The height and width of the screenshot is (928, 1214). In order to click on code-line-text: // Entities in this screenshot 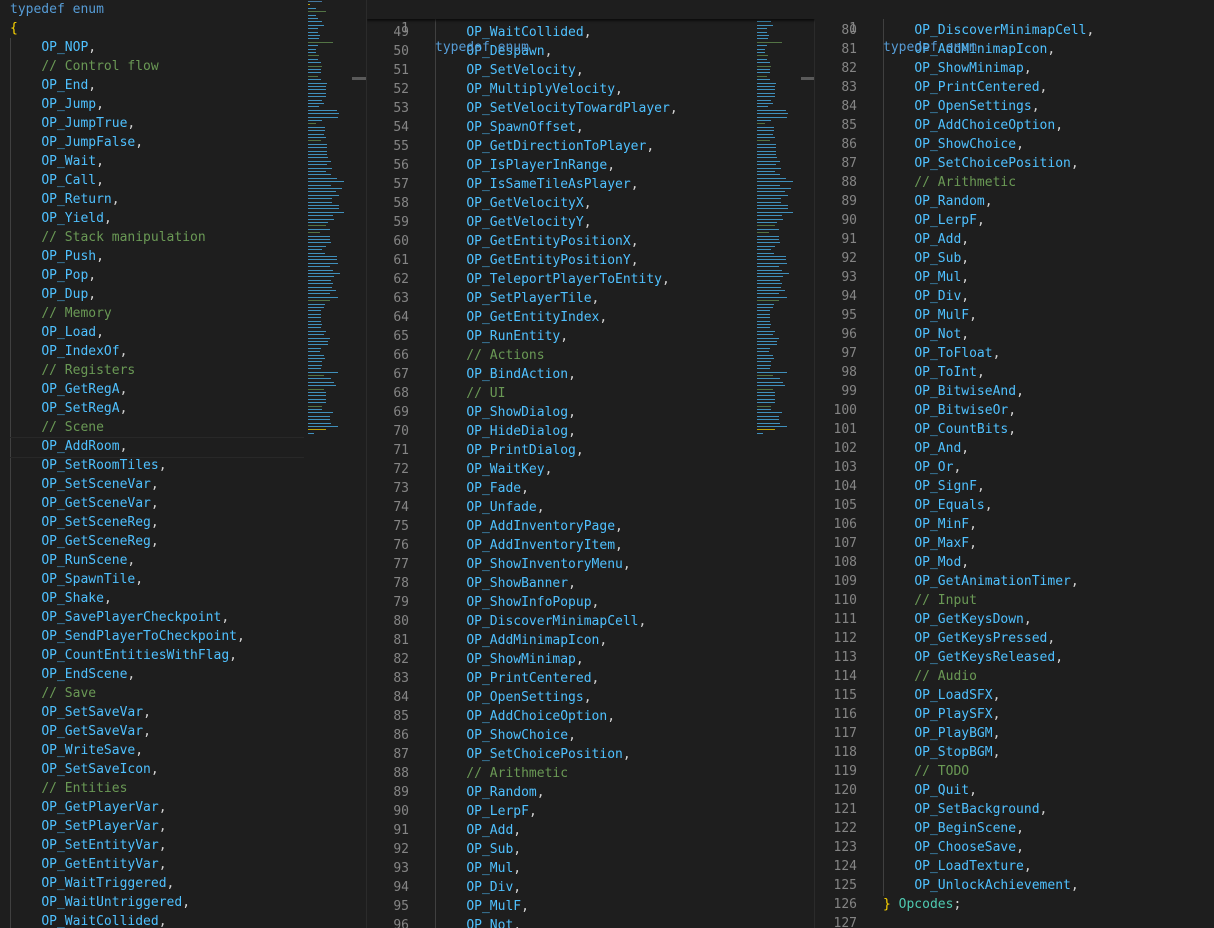, I will do `click(68, 788)`.